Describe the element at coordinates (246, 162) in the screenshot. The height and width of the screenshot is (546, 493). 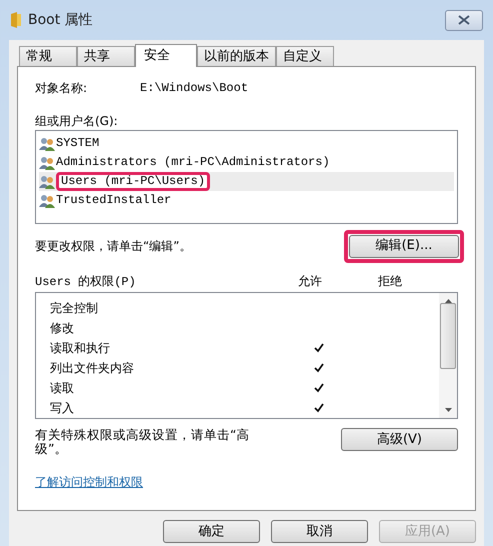
I see `user-row: Administrators (mri-PC\Administrators)` at that location.